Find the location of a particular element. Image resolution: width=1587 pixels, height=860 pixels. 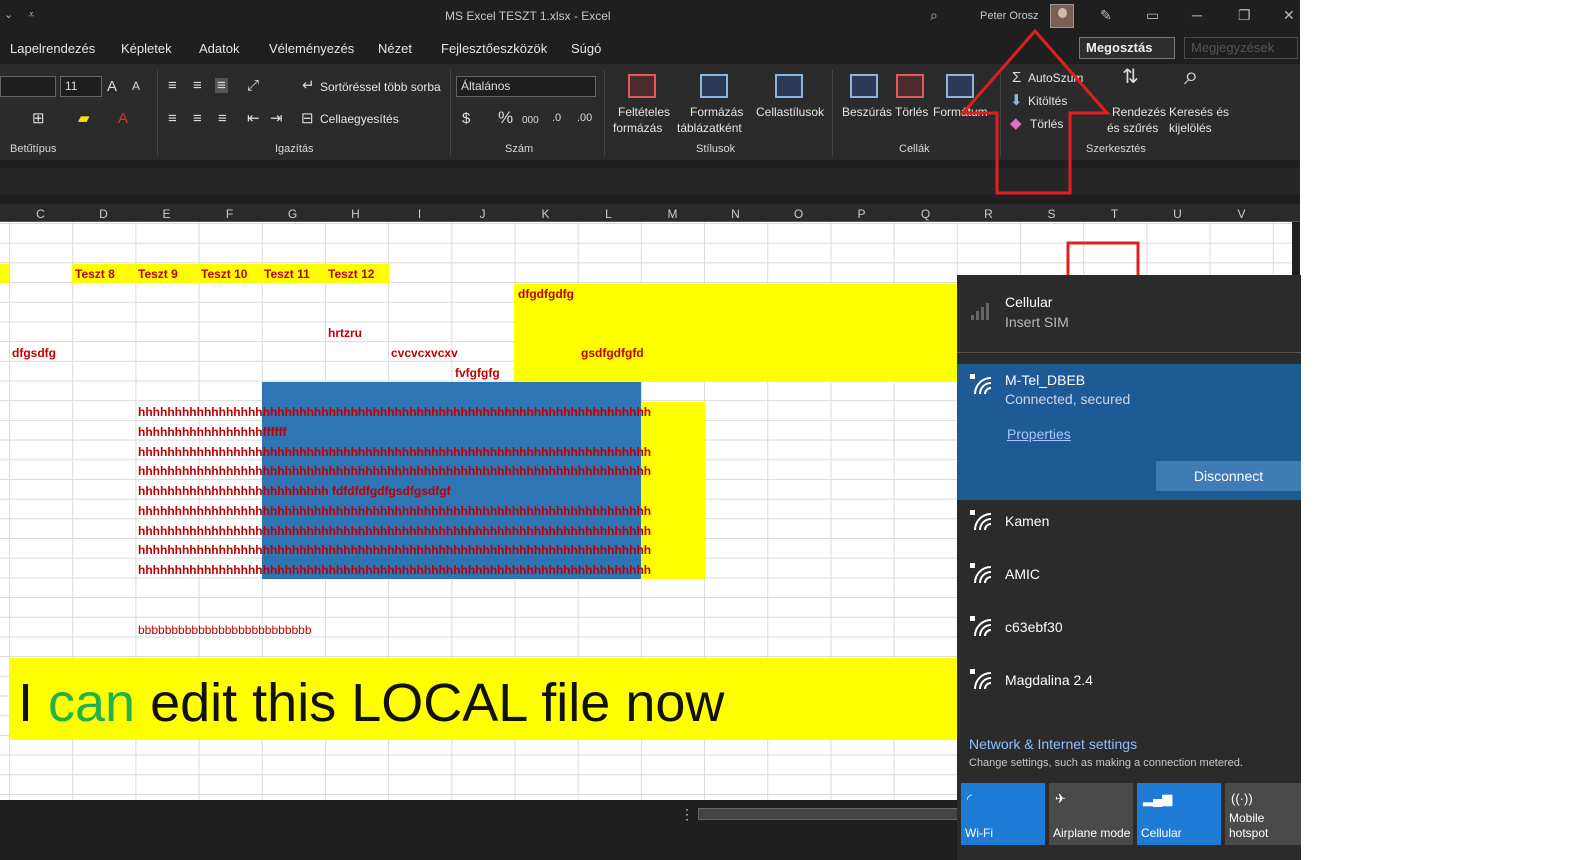

align-right-icon: ≡ is located at coordinates (222, 118).